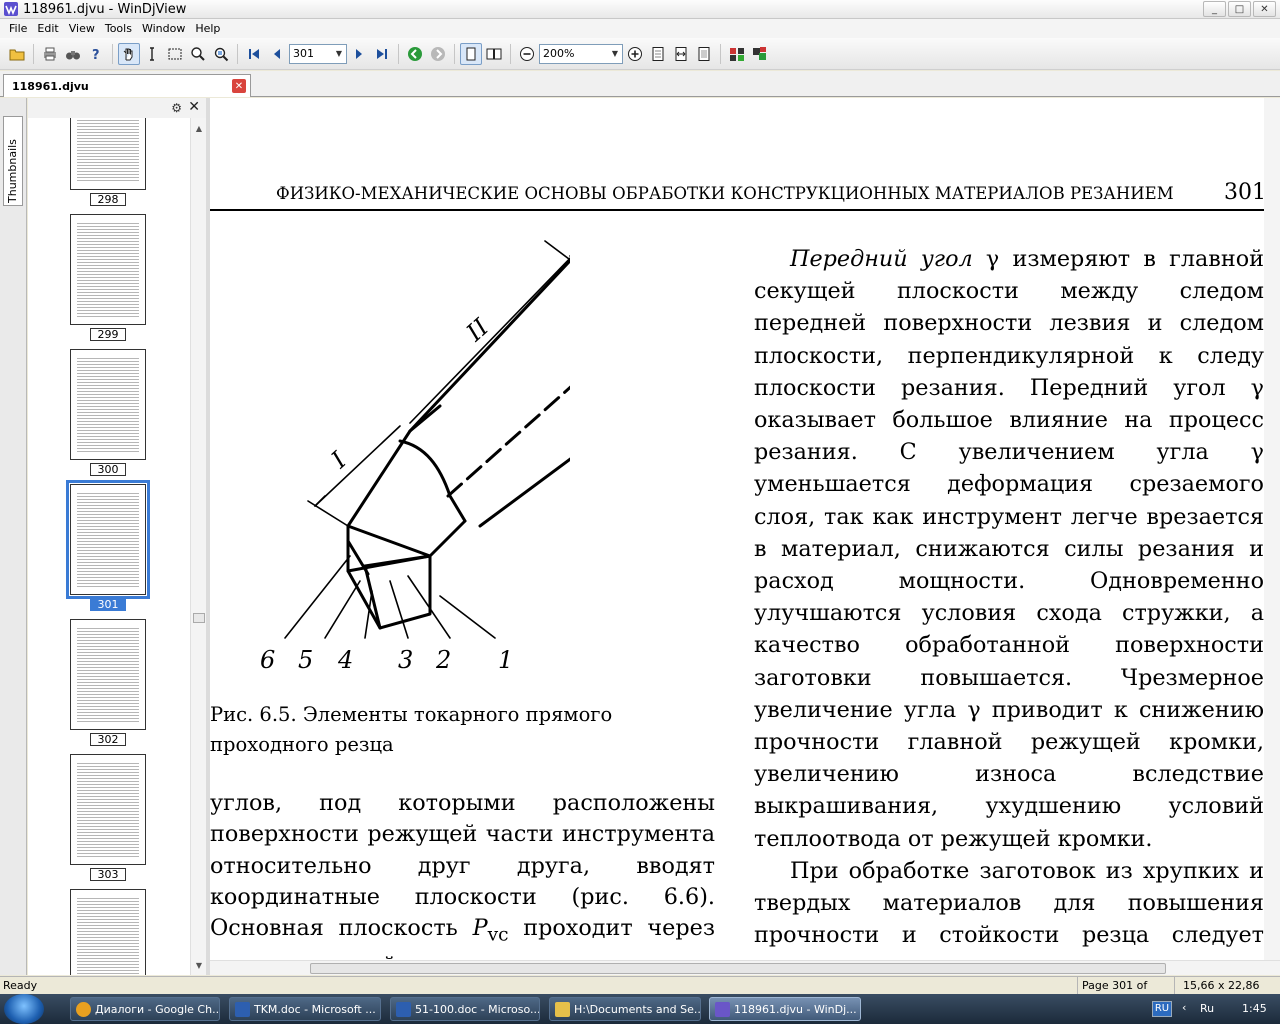 This screenshot has height=1024, width=1280. What do you see at coordinates (427, 439) in the screenshot?
I see `cutting-tool-figure` at bounding box center [427, 439].